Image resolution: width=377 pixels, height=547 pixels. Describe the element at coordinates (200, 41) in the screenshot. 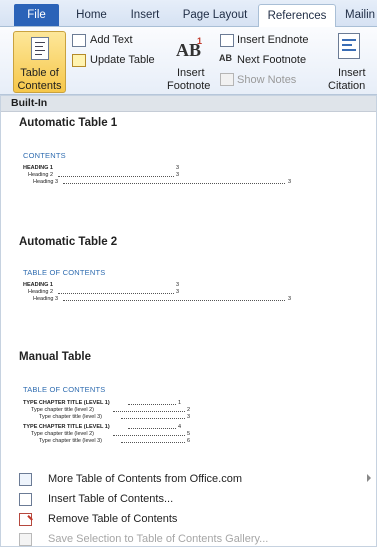

I see `footnote-superscript-icon: 1` at that location.